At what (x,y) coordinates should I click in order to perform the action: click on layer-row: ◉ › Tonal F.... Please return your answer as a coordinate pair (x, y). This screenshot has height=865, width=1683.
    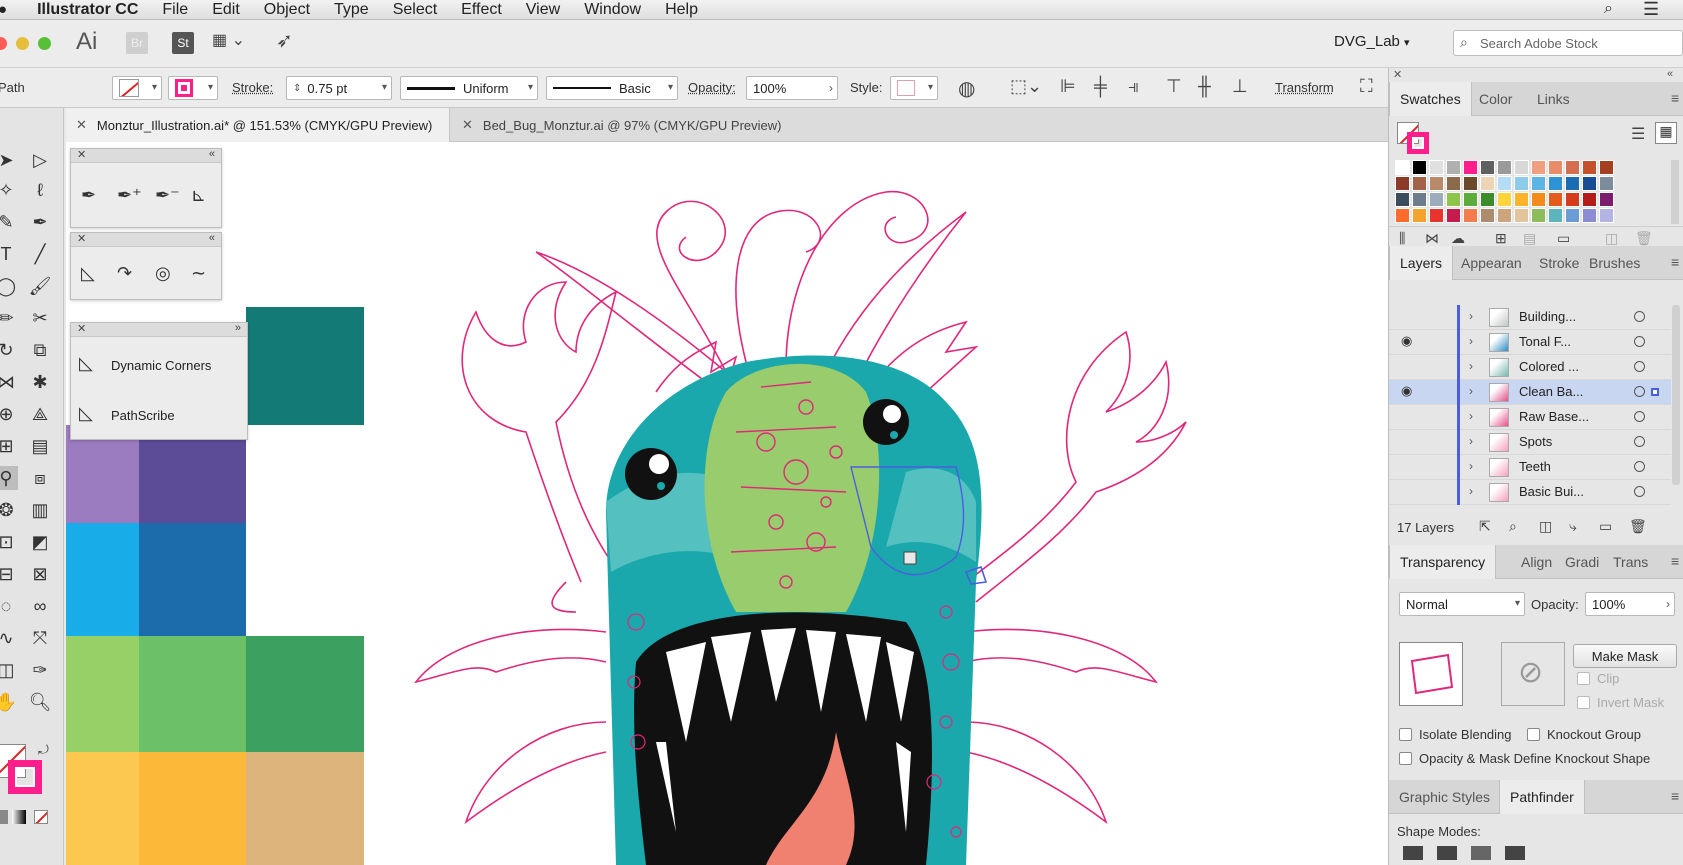
    Looking at the image, I should click on (1530, 342).